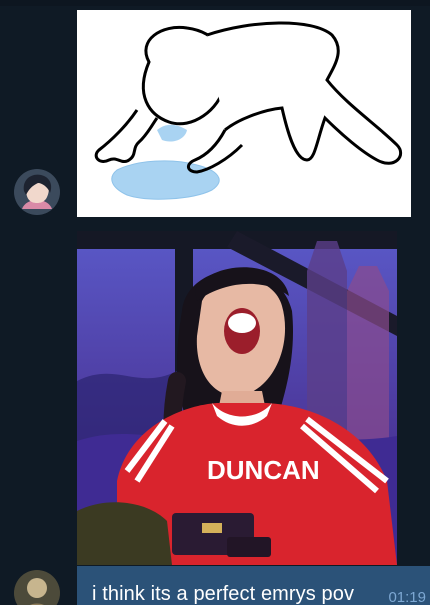  What do you see at coordinates (407, 597) in the screenshot?
I see `message-time: 01:19` at bounding box center [407, 597].